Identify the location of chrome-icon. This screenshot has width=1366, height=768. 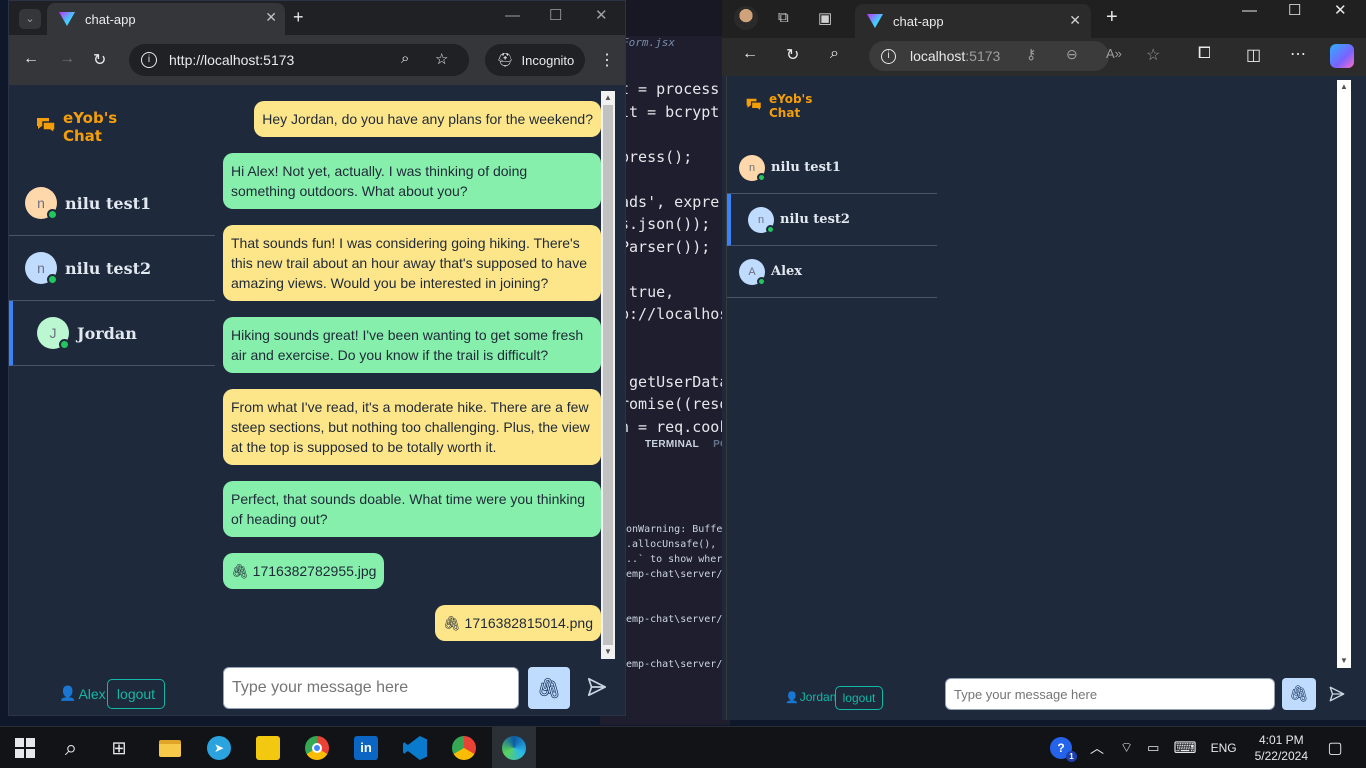
(317, 748).